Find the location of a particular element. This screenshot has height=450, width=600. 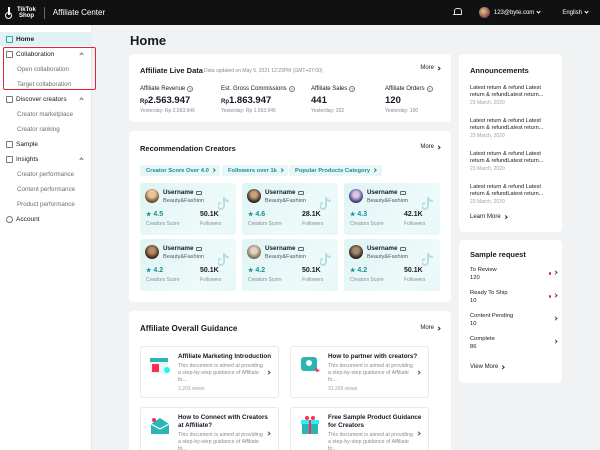

sidebar-item-creator-marketplace: Creator marketplace is located at coordinates (45, 114).